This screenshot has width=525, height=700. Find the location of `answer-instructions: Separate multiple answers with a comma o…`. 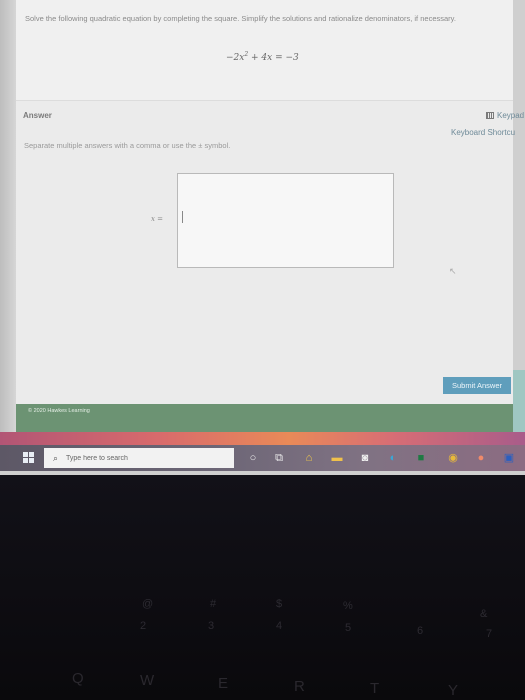

answer-instructions: Separate multiple answers with a comma o… is located at coordinates (127, 145).